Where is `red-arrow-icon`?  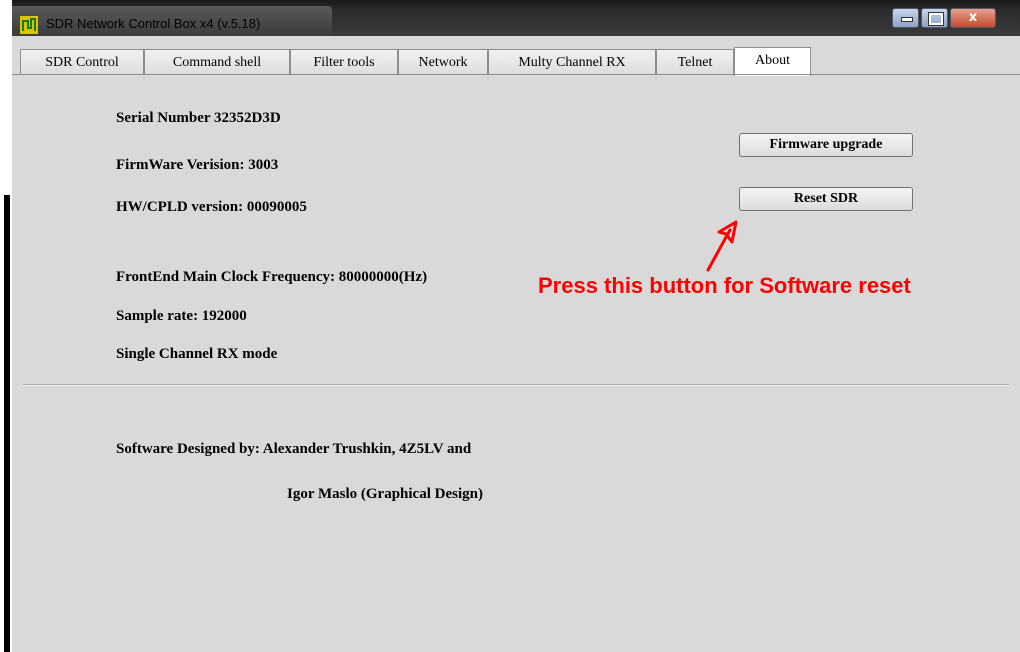
red-arrow-icon is located at coordinates (722, 246).